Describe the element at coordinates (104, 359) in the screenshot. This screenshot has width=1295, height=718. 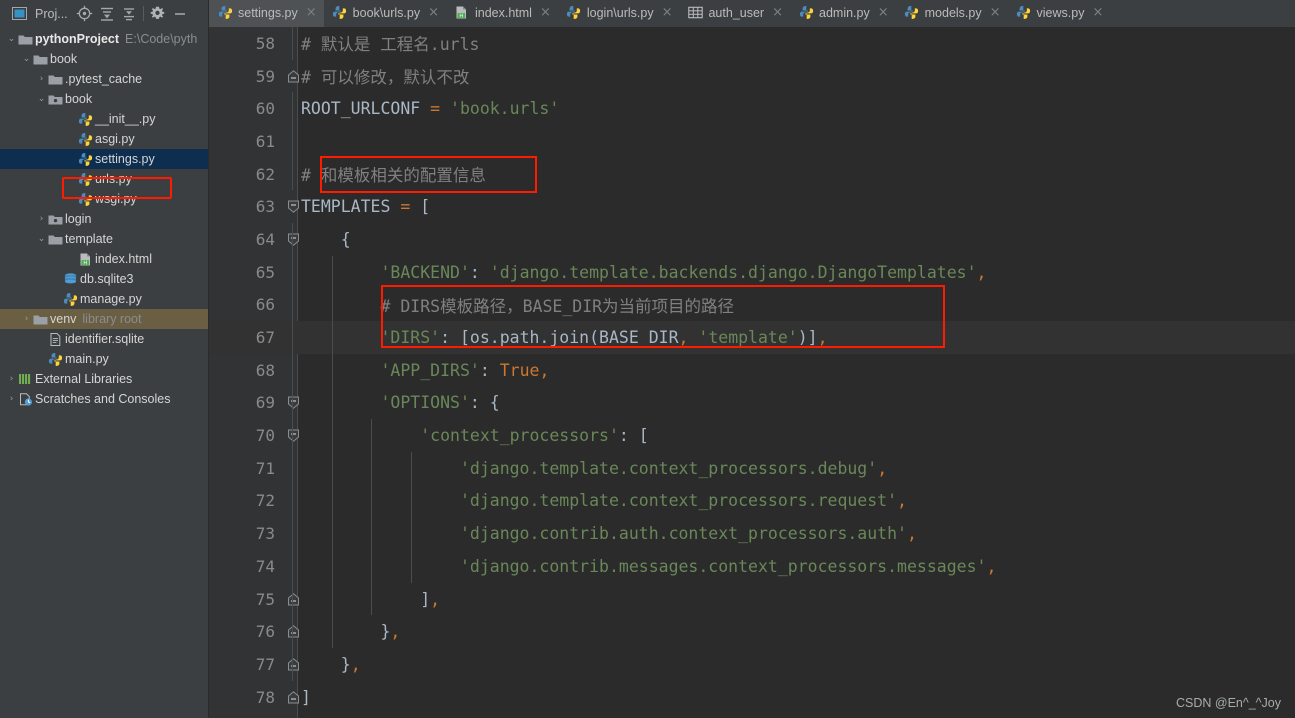
I see `tree-item-main-py: main.py` at that location.